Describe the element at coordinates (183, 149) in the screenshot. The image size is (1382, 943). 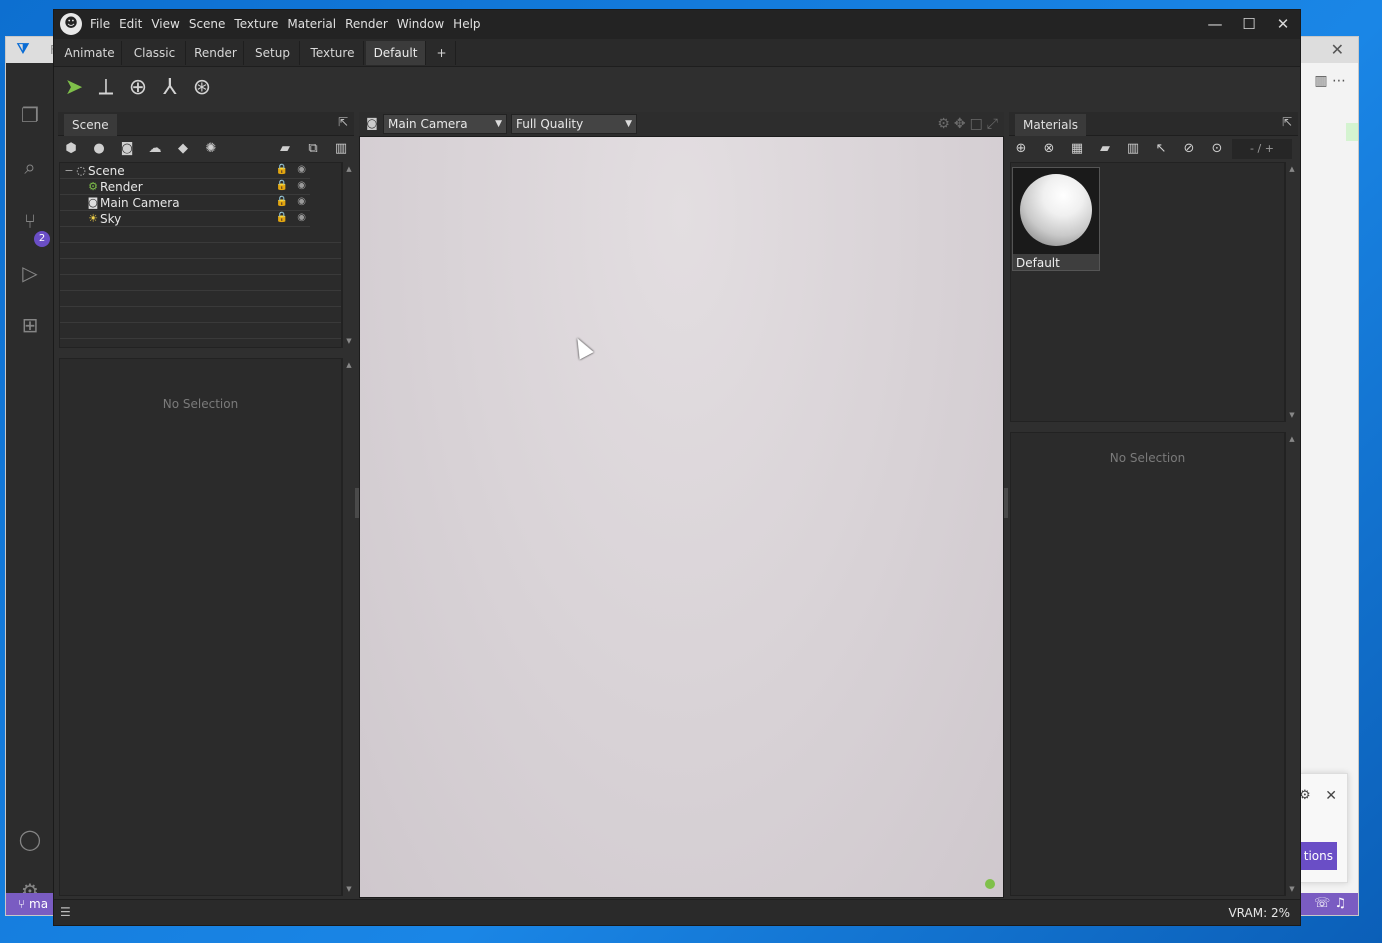
I see `add-shape-icon: ◆` at that location.